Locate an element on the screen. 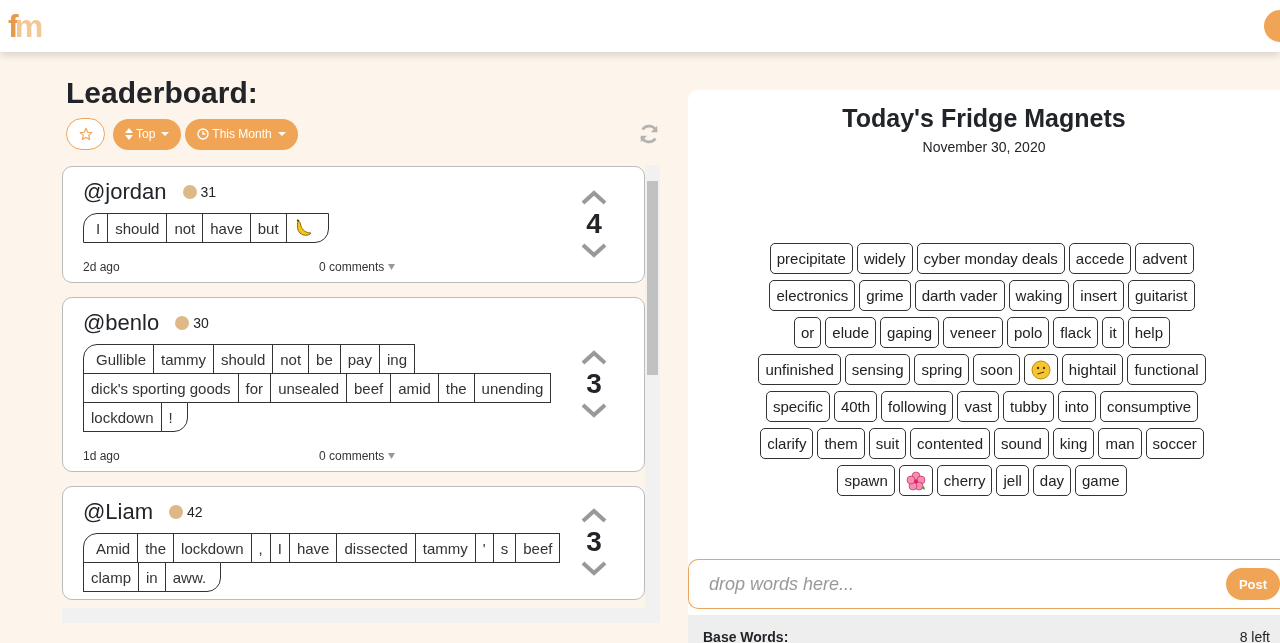 The height and width of the screenshot is (643, 1280). word-magnet: suit is located at coordinates (887, 443).